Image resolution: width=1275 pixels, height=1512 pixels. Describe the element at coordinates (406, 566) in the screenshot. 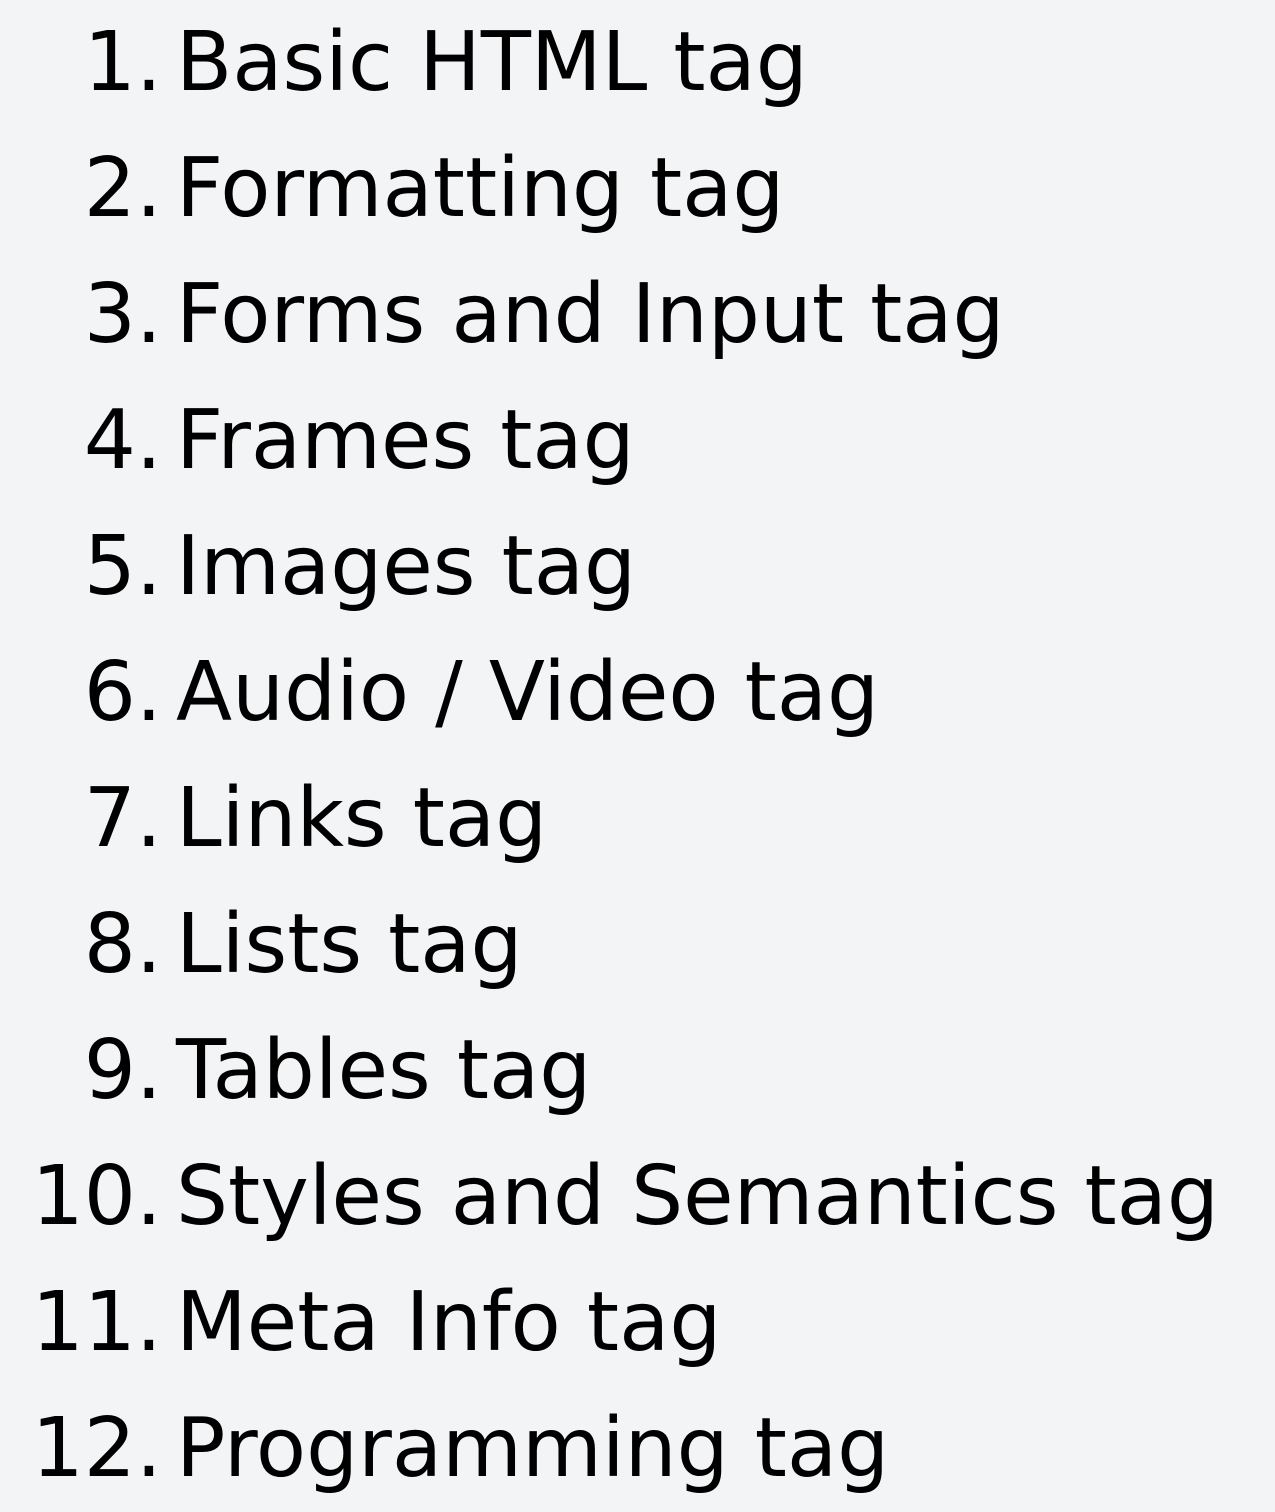

I see `list-item-label: Images tag` at that location.